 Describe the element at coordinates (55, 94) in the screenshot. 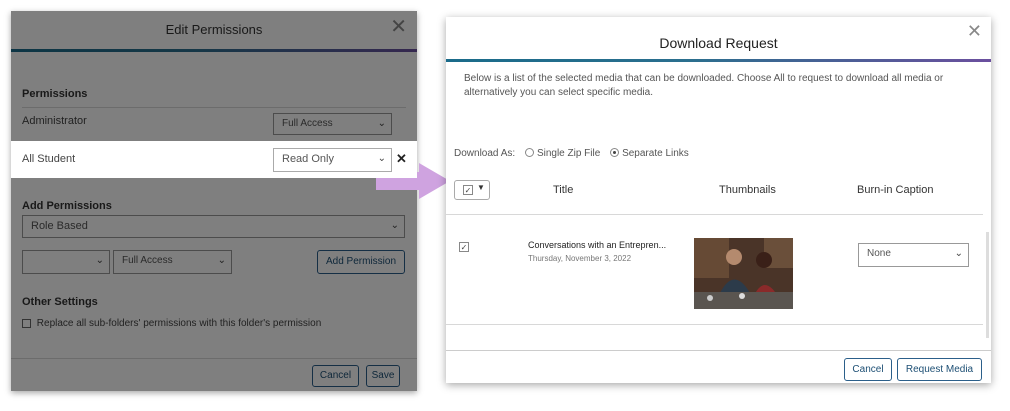

I see `permissions-heading: Permissions` at that location.